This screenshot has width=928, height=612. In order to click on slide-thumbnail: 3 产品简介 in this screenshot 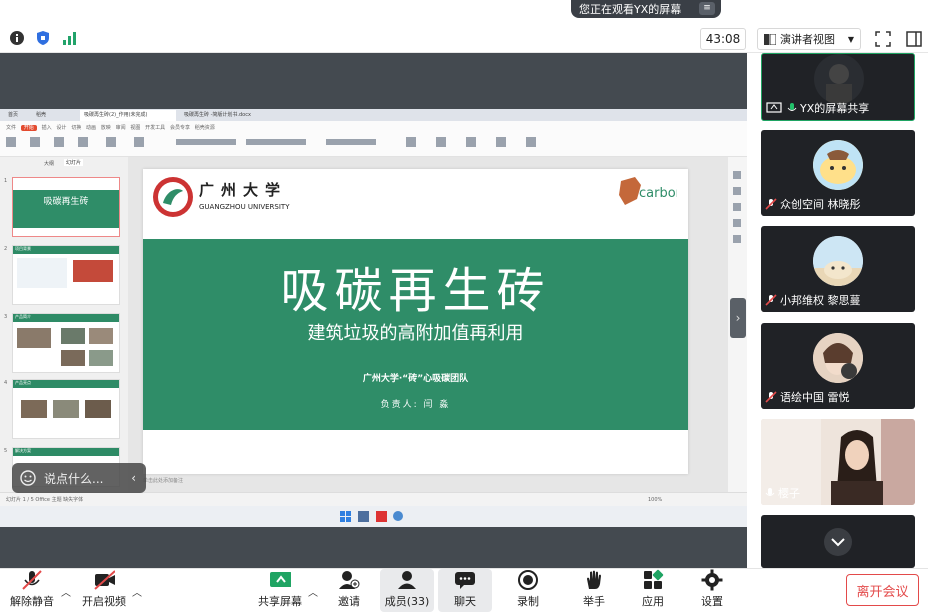, I will do `click(62, 343)`.